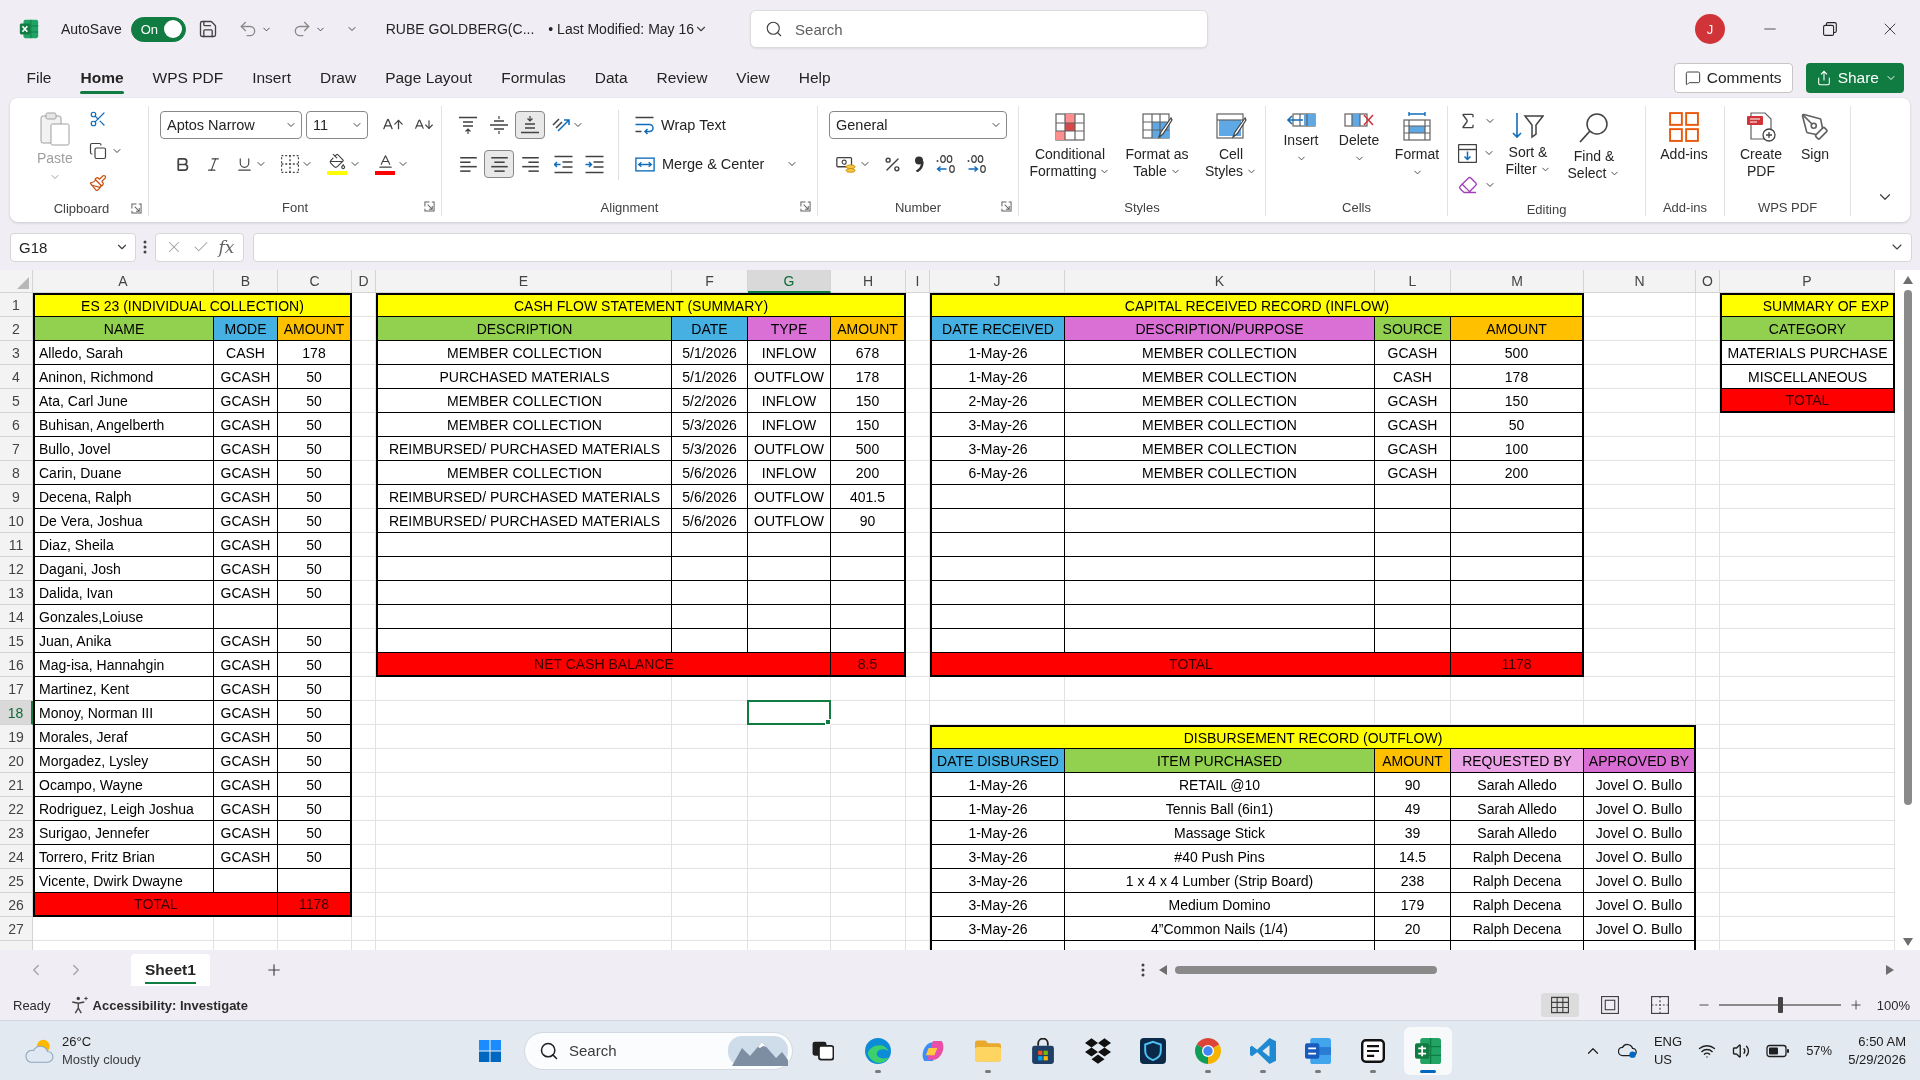 The width and height of the screenshot is (1920, 1080). I want to click on fill-handle, so click(828, 722).